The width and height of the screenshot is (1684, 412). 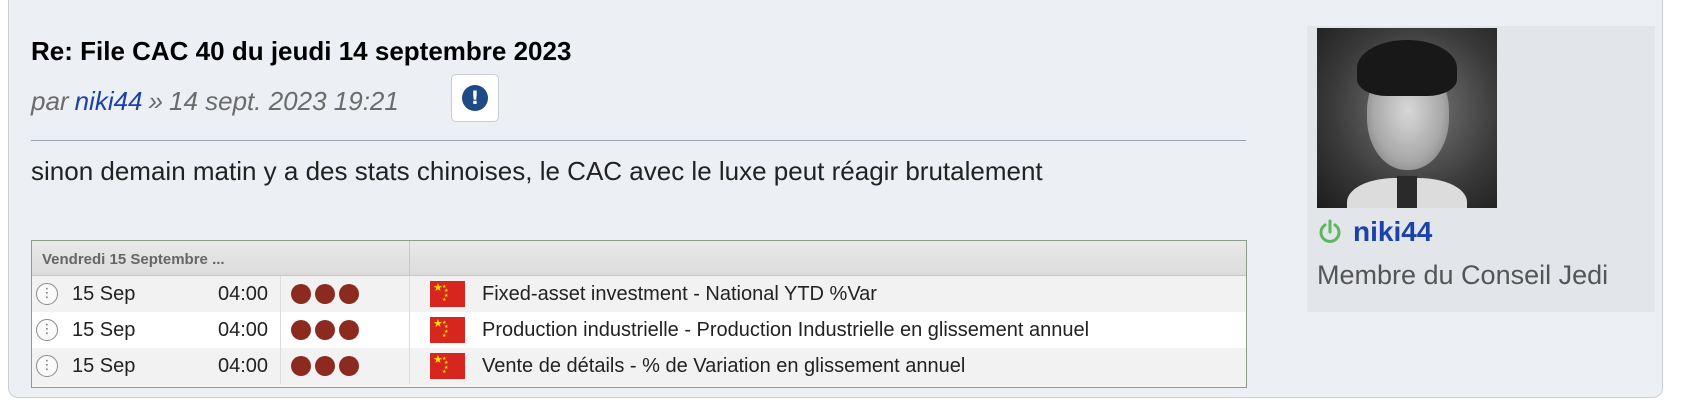 What do you see at coordinates (1330, 231) in the screenshot?
I see `online-power-icon` at bounding box center [1330, 231].